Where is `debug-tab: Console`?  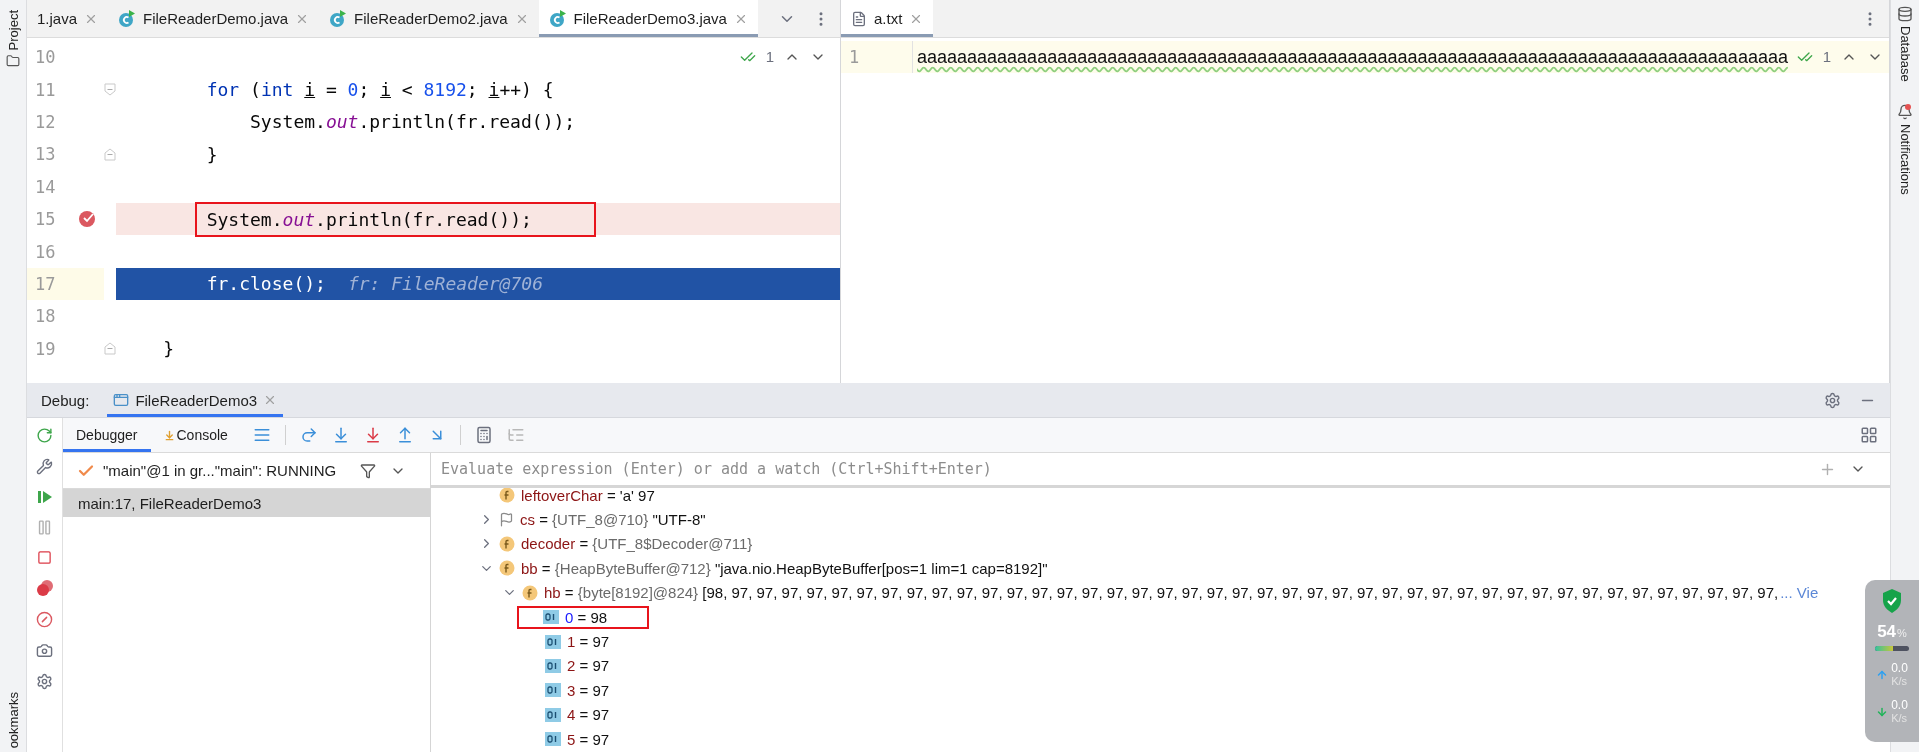 debug-tab: Console is located at coordinates (195, 435).